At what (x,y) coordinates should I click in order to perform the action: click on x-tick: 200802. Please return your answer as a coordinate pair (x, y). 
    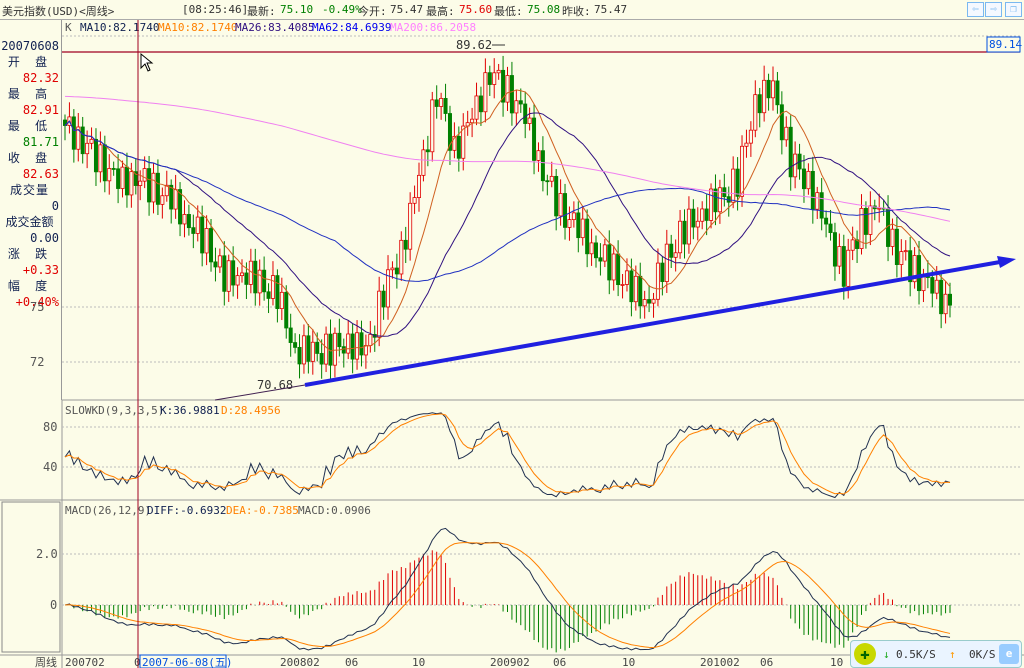
    Looking at the image, I should click on (300, 662).